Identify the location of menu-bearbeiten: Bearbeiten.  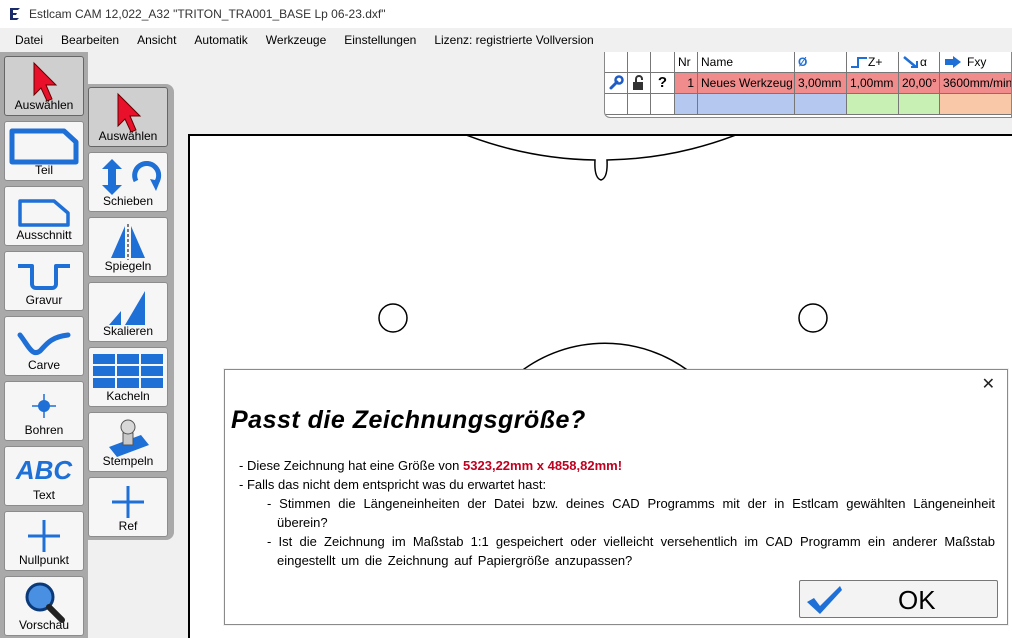
(90, 40).